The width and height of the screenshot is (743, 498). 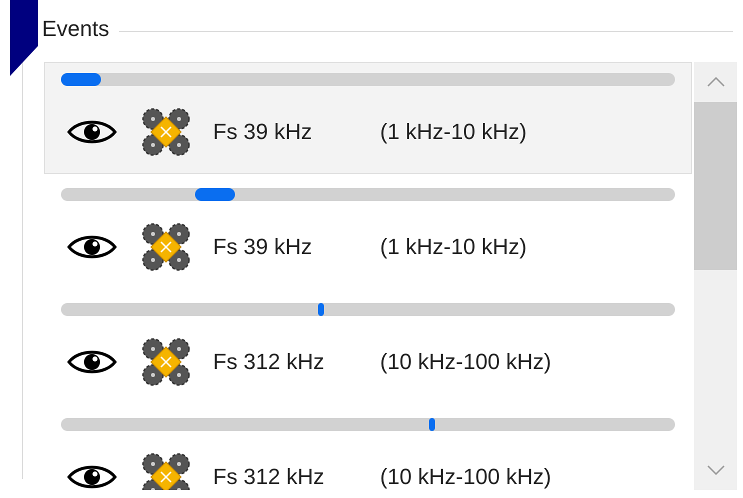 What do you see at coordinates (715, 276) in the screenshot?
I see `scrollbar` at bounding box center [715, 276].